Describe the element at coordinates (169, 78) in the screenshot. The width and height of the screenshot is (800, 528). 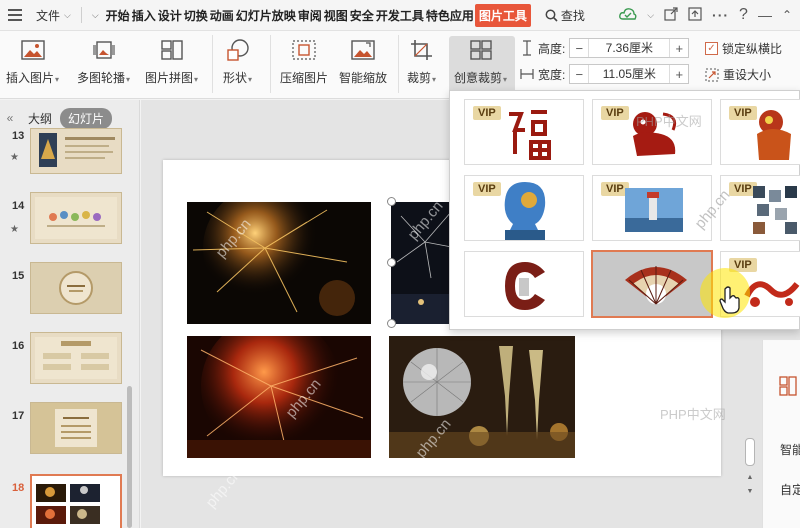
I see `picture-collage-label: 图片拼图` at that location.